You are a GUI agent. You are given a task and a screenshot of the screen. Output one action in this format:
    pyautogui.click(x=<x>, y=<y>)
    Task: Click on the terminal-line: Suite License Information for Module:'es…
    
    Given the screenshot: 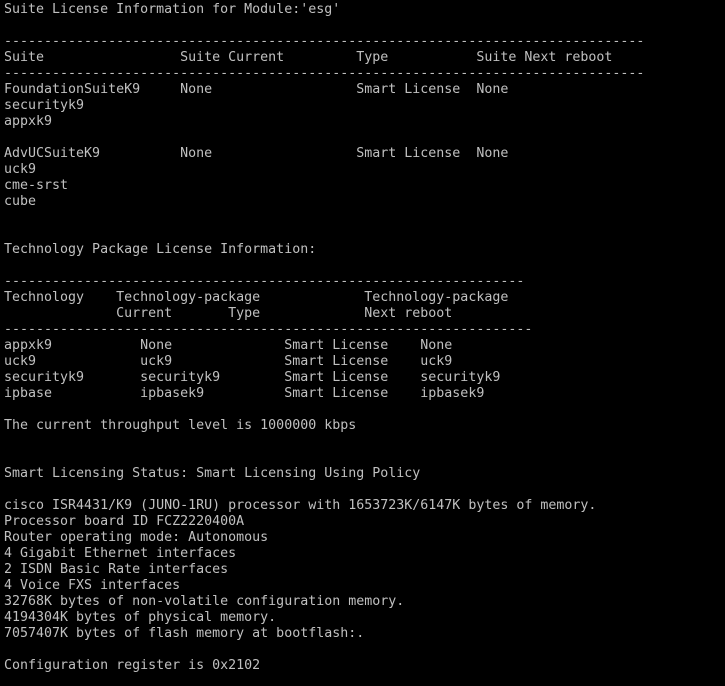 What is the action you would take?
    pyautogui.click(x=172, y=9)
    